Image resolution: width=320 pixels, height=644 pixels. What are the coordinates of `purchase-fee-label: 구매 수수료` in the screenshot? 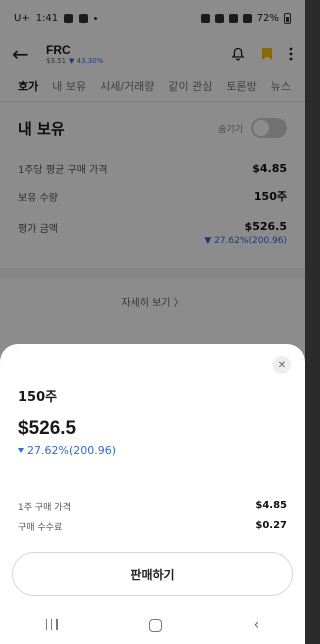 It's located at (40, 528).